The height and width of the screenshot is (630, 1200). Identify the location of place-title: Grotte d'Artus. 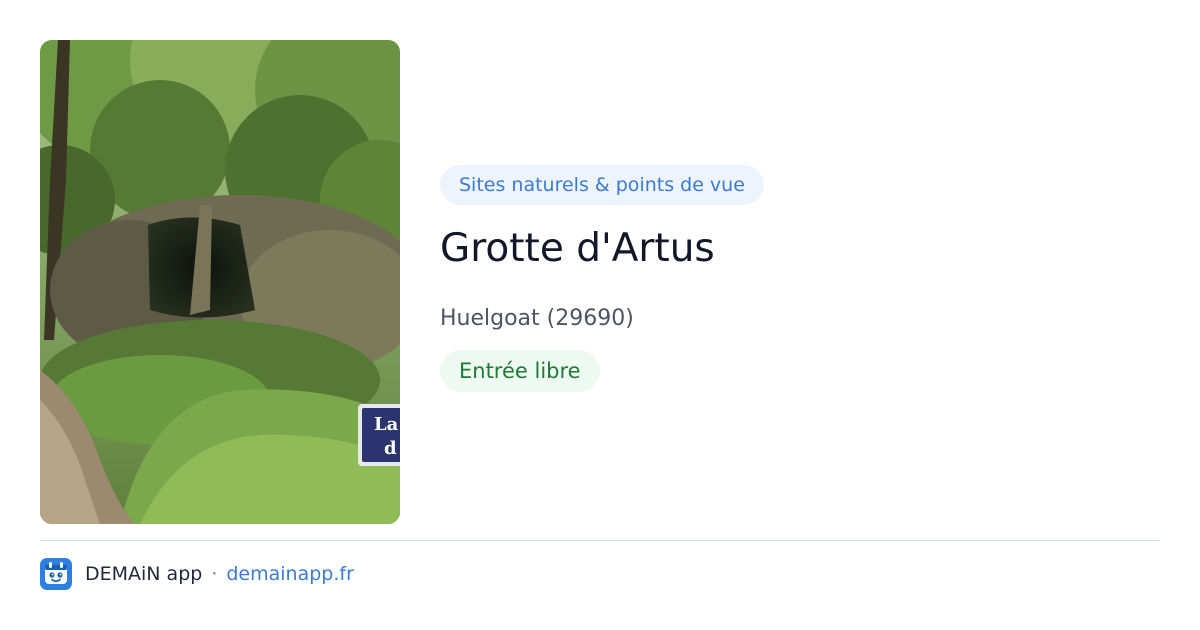
(577, 248).